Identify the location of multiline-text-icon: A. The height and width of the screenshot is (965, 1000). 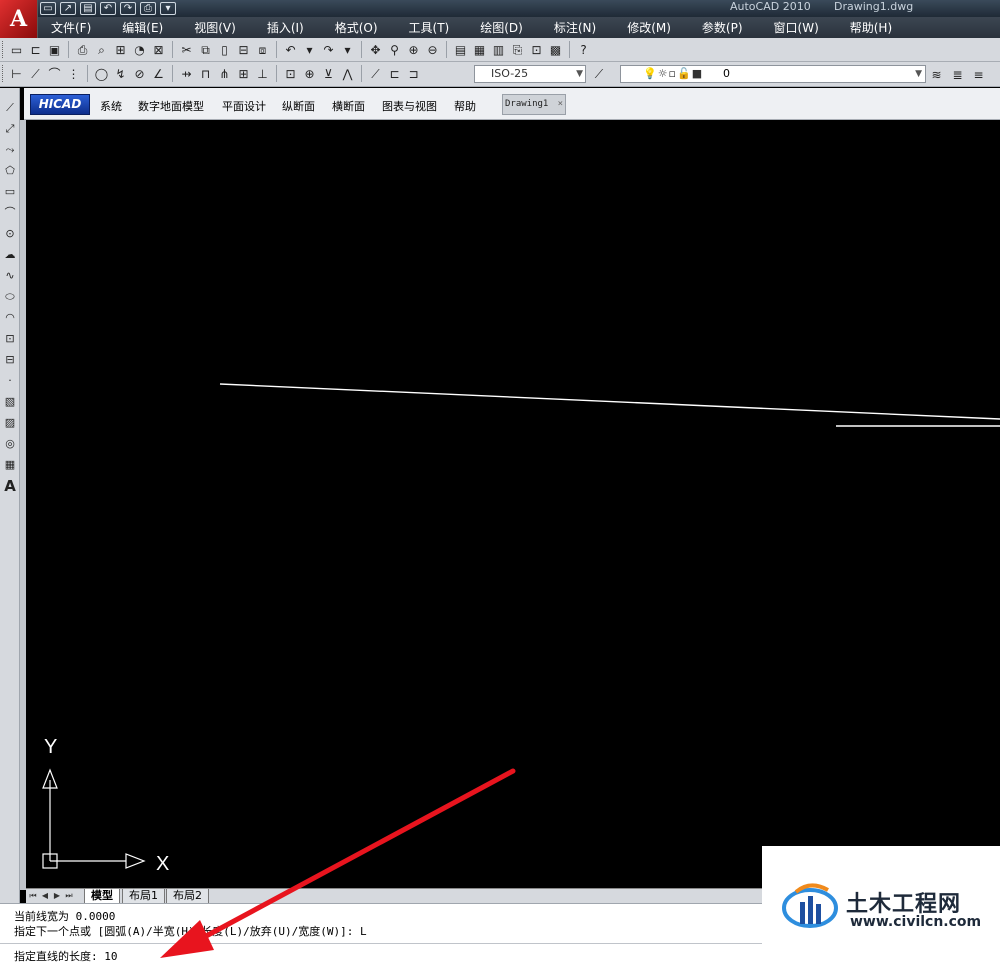
(10, 486).